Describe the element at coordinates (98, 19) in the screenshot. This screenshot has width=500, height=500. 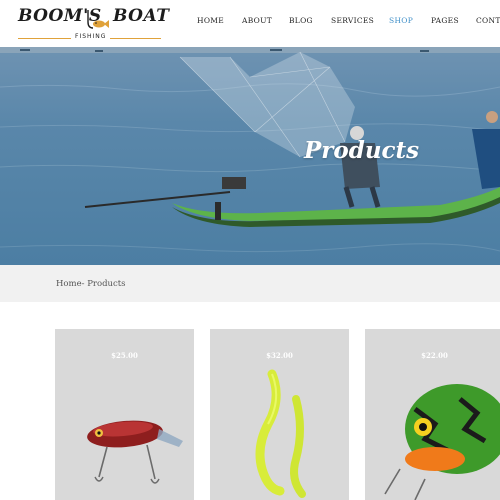
I see `fish-hook-icon` at that location.